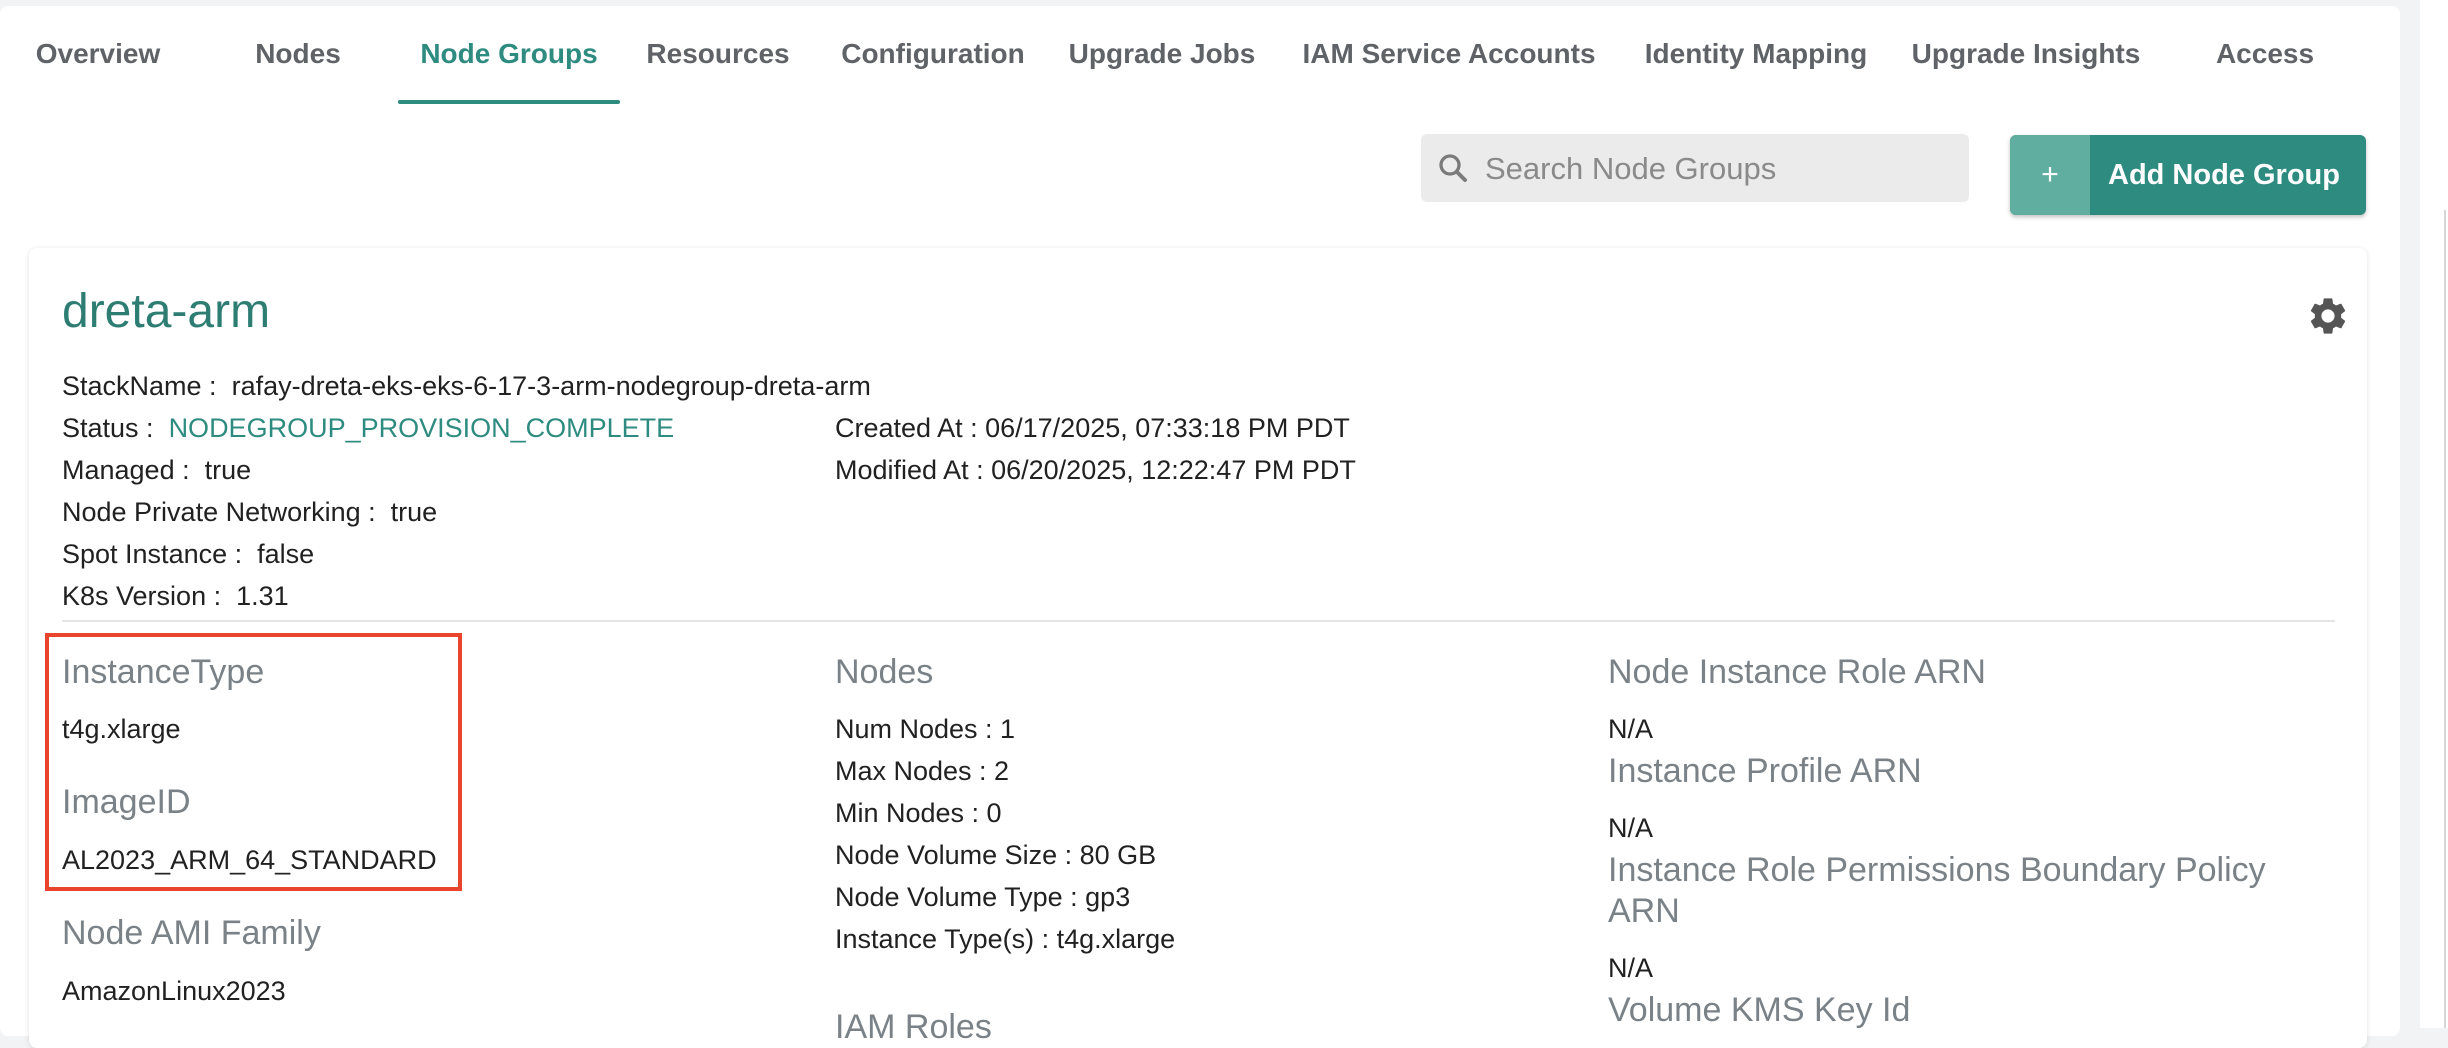 This screenshot has width=2448, height=1048. Describe the element at coordinates (163, 672) in the screenshot. I see `instance-type-heading: InstanceType` at that location.